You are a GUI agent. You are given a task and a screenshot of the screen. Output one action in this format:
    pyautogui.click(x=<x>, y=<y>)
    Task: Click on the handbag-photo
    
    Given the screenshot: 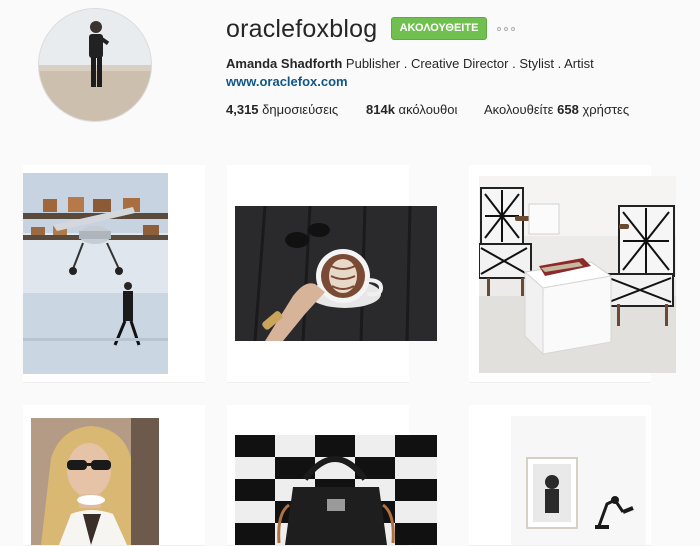 What is the action you would take?
    pyautogui.click(x=336, y=490)
    